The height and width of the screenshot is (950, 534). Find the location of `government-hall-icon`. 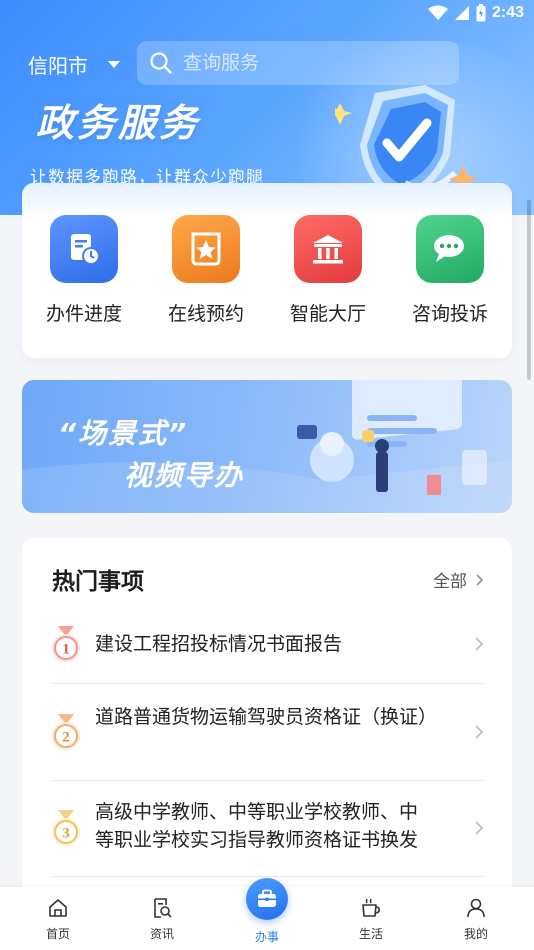

government-hall-icon is located at coordinates (328, 249).